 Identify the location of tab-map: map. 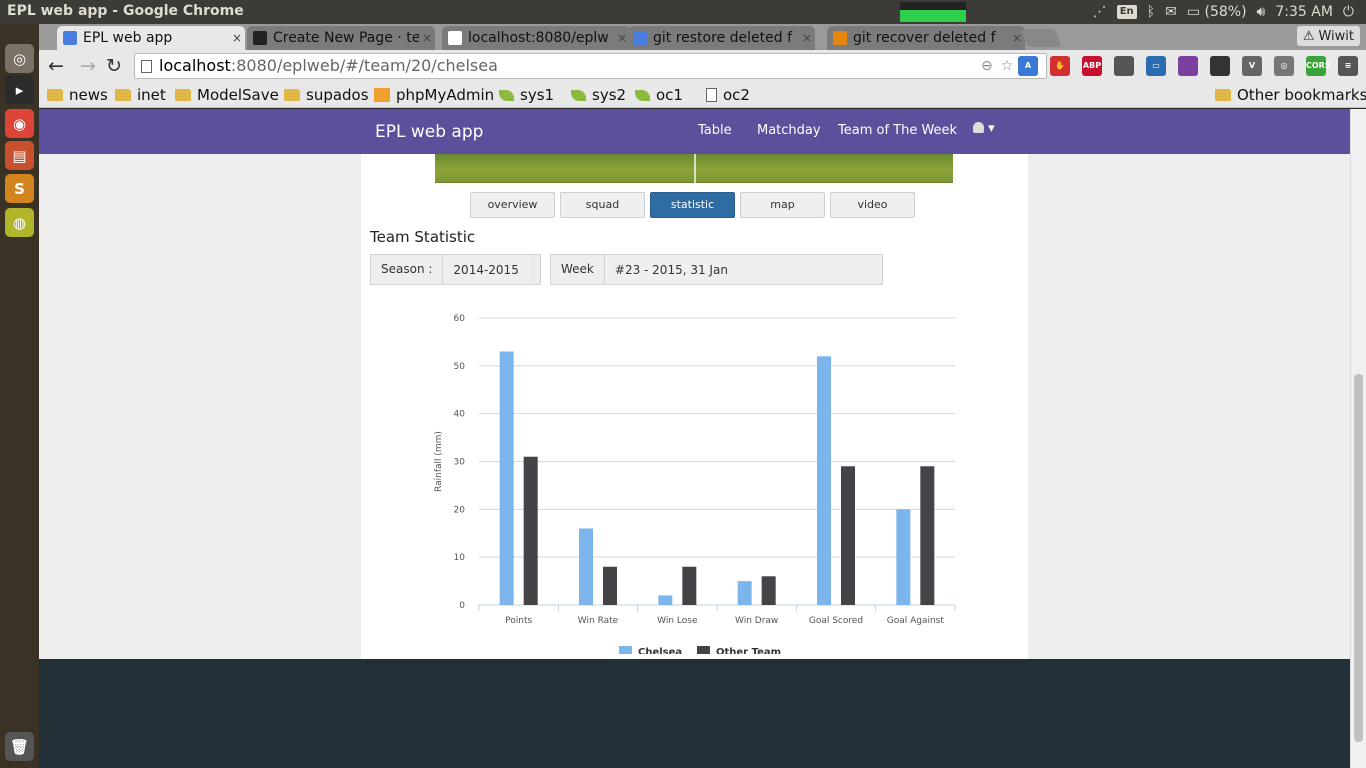
(782, 205).